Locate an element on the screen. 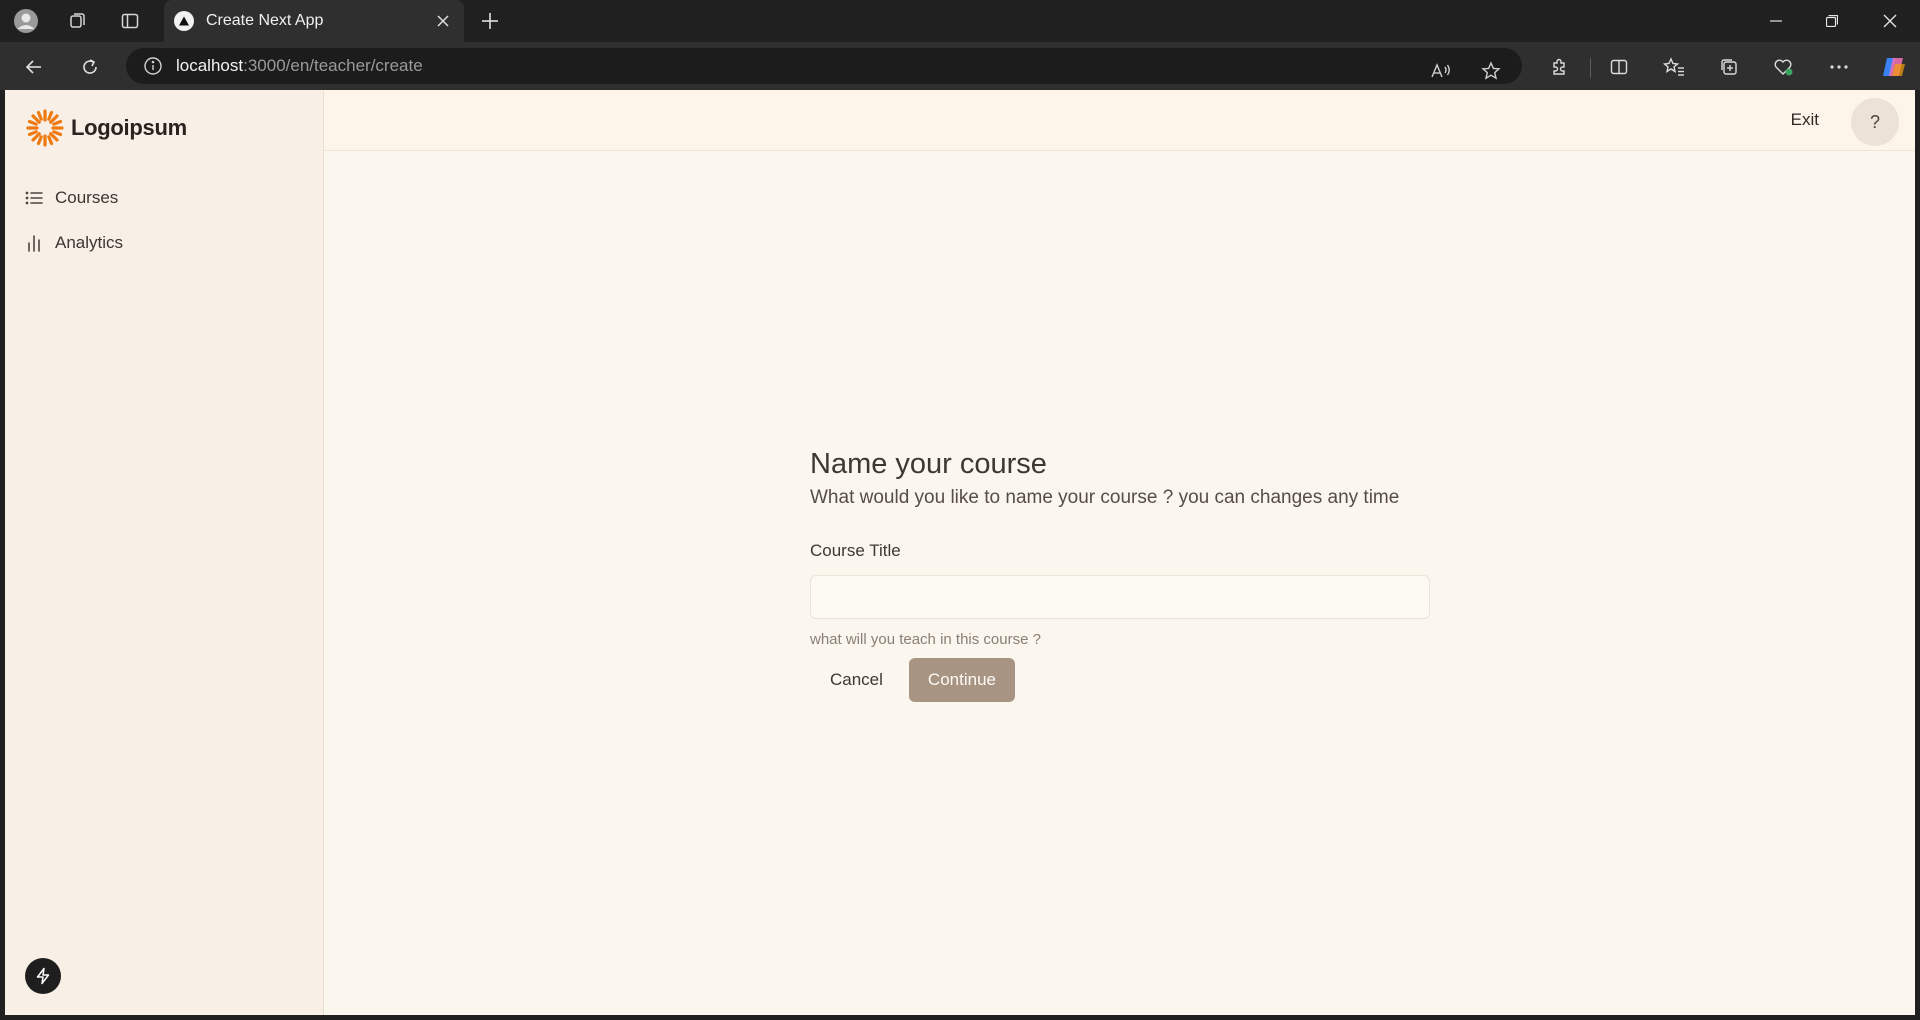  back-icon is located at coordinates (34, 67).